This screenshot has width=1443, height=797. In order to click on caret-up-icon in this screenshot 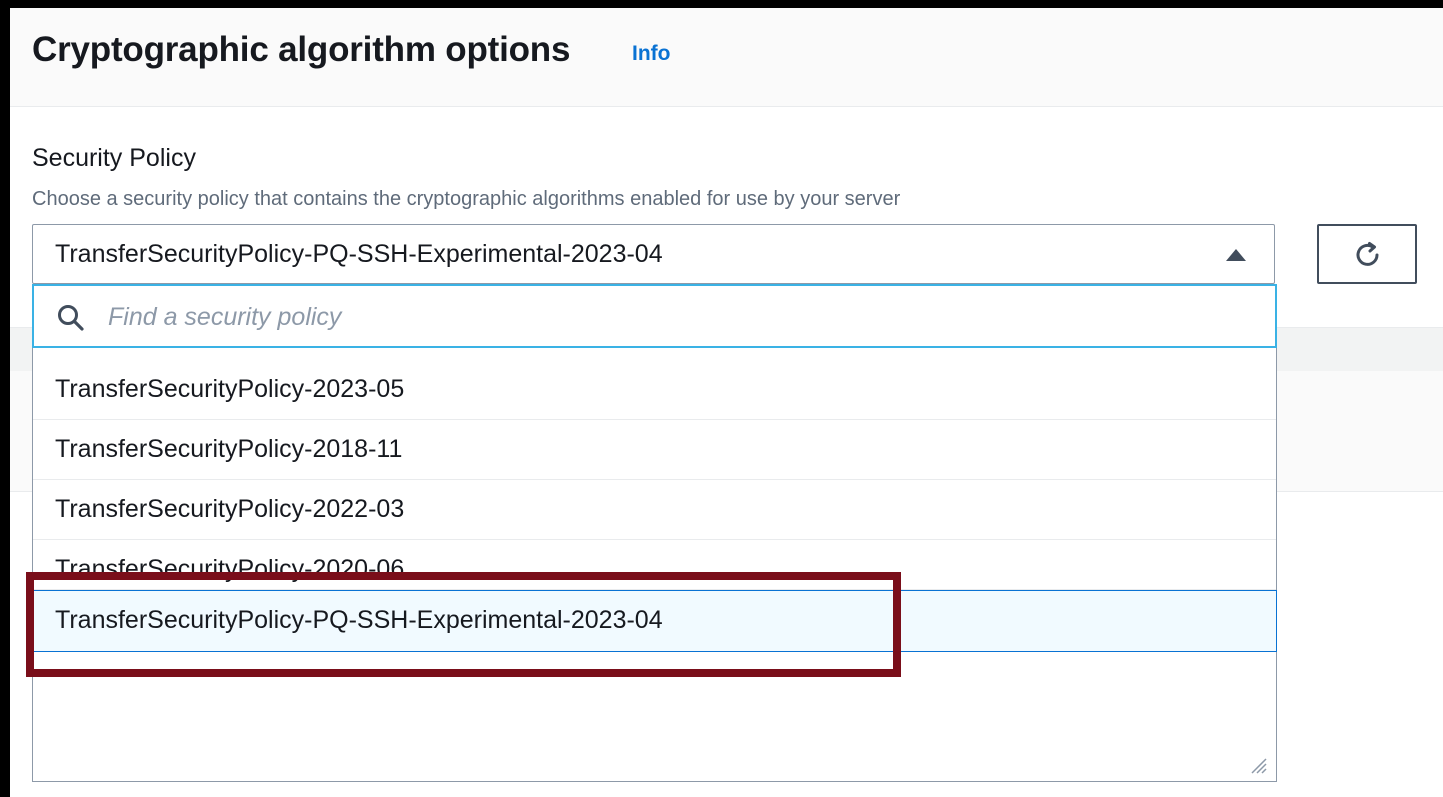, I will do `click(1236, 255)`.